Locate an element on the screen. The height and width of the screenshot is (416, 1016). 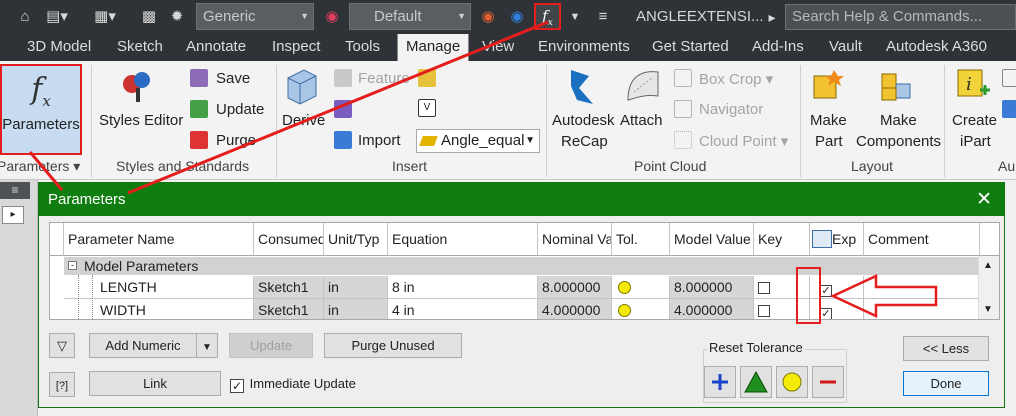
tab-inspect: Inspect is located at coordinates (296, 46).